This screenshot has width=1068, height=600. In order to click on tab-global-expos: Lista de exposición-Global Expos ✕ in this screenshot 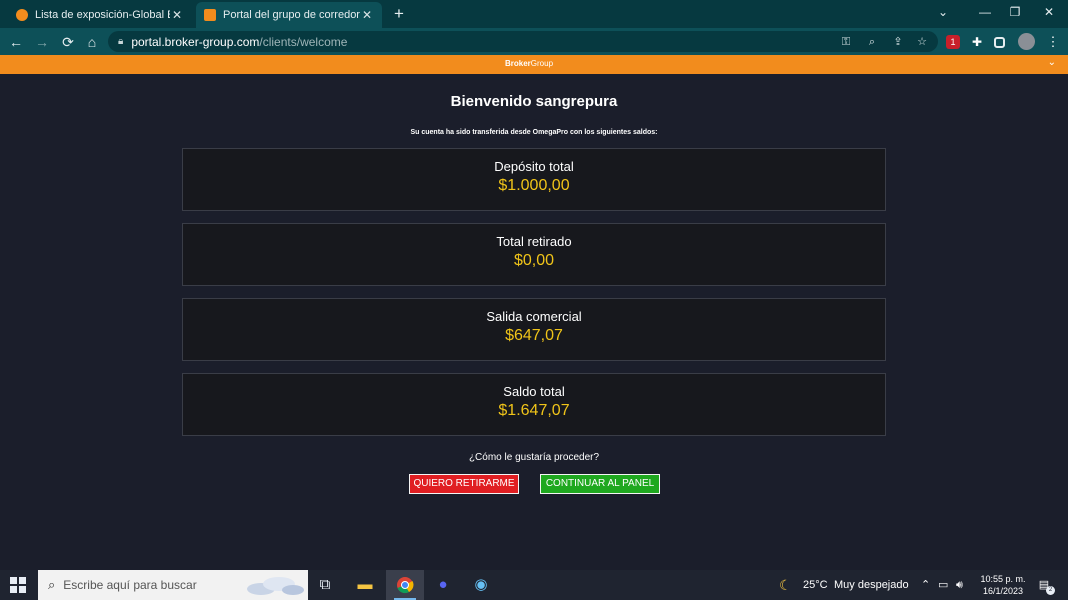, I will do `click(100, 15)`.